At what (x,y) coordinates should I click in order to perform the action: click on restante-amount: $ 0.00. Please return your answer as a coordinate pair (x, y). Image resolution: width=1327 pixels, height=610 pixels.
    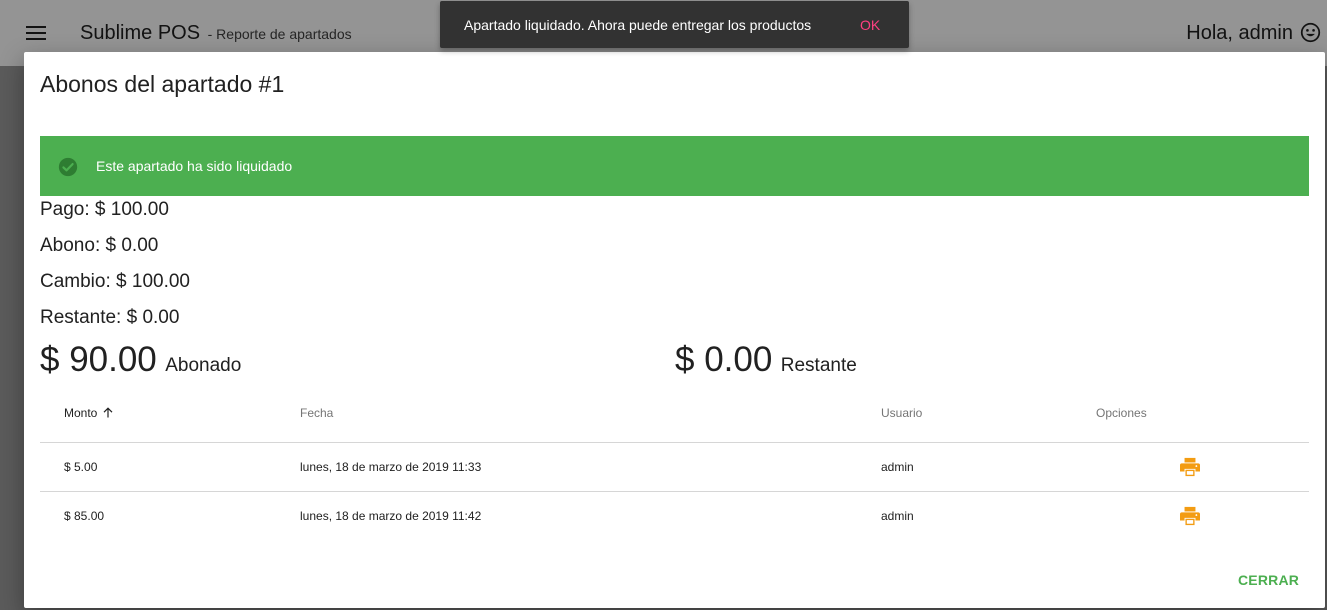
    Looking at the image, I should click on (724, 359).